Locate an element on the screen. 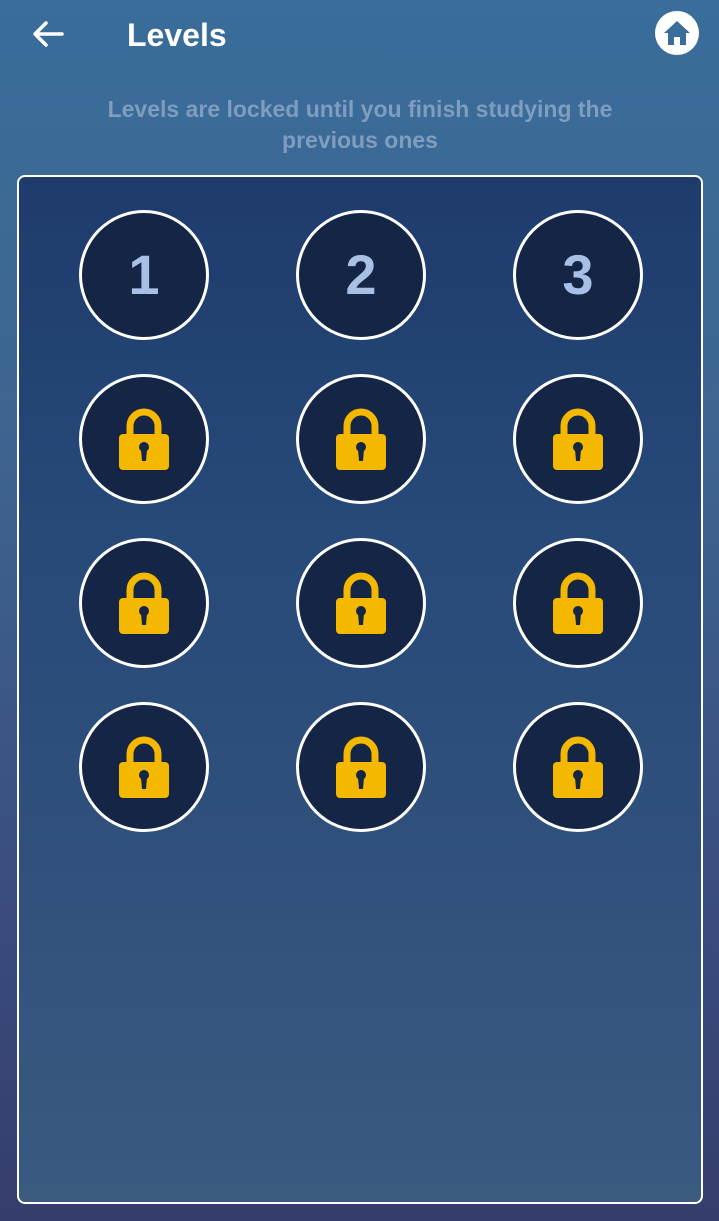 This screenshot has width=719, height=1221. arrow-left-icon is located at coordinates (48, 34).